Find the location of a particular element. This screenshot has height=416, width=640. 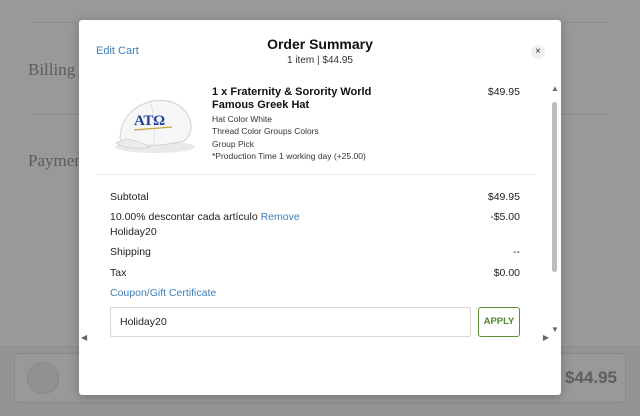

close-icon: × is located at coordinates (538, 52).